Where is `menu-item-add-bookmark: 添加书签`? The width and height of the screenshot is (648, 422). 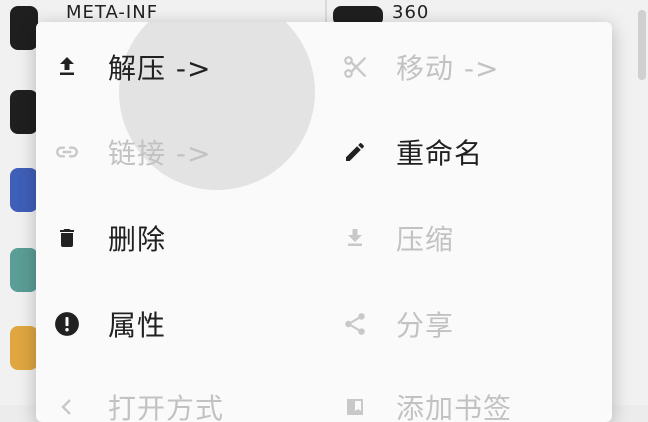 menu-item-add-bookmark: 添加书签 is located at coordinates (459, 399).